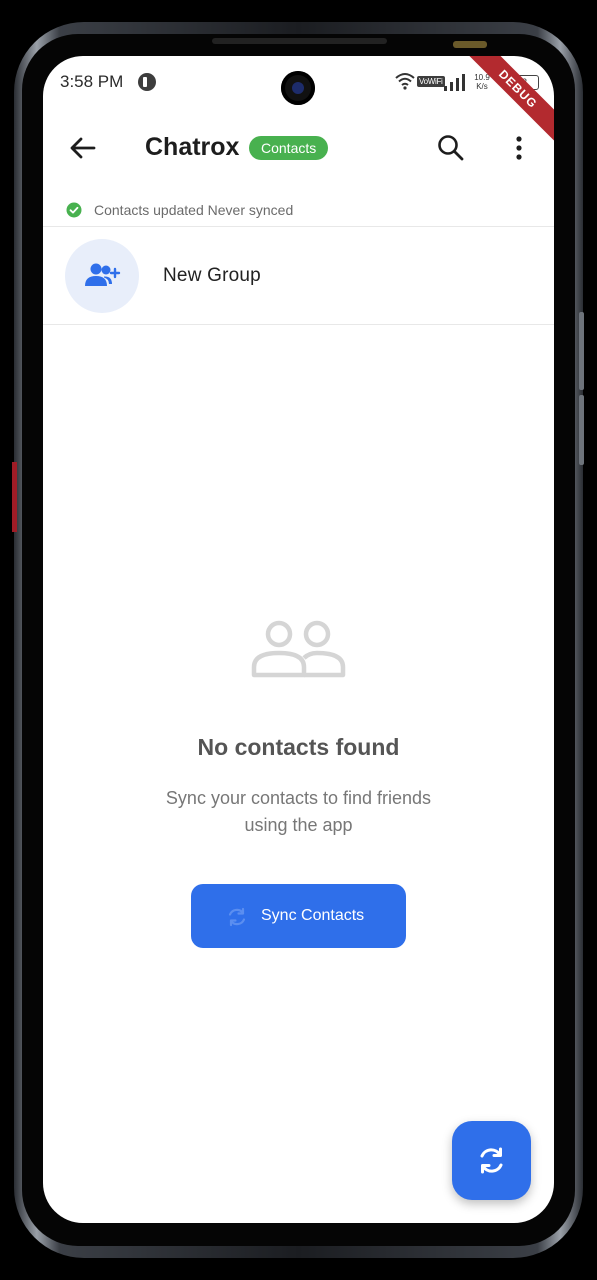 This screenshot has height=1280, width=597. I want to click on empty-state-title: No contacts found, so click(298, 747).